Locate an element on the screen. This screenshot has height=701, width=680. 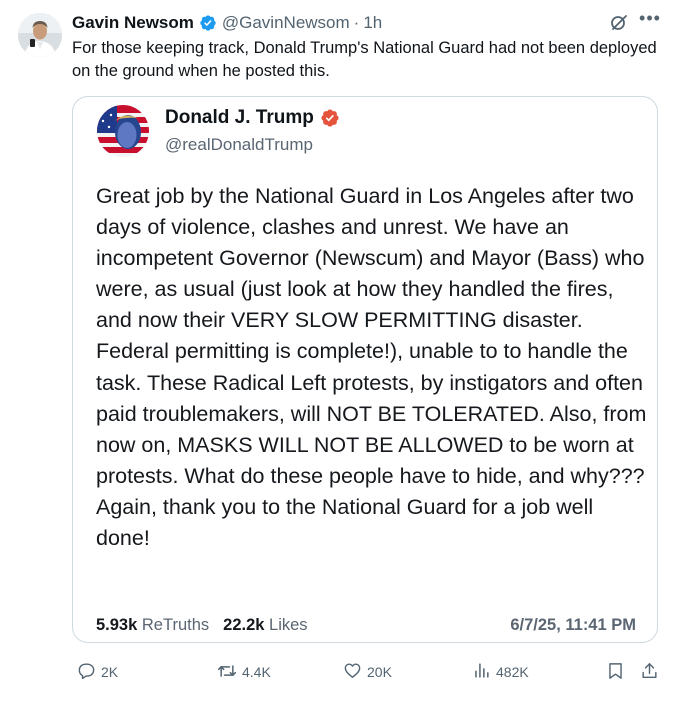
quoted-author-name: Donald J. Trump is located at coordinates (239, 118).